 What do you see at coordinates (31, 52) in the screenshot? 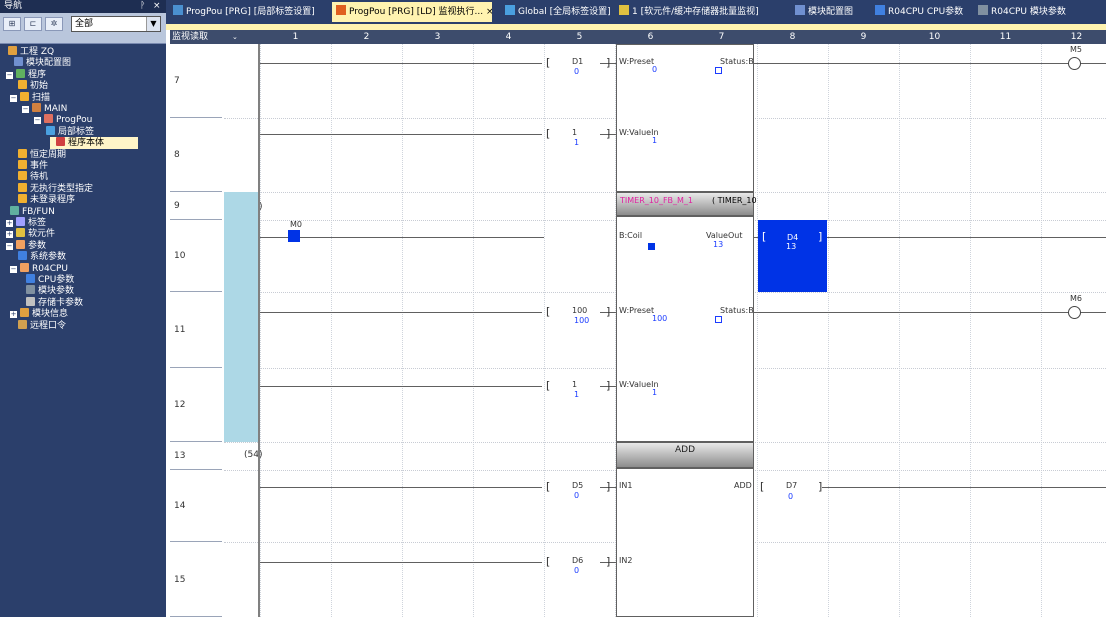
I see `tree-item-0: 工程 ZQ` at bounding box center [31, 52].